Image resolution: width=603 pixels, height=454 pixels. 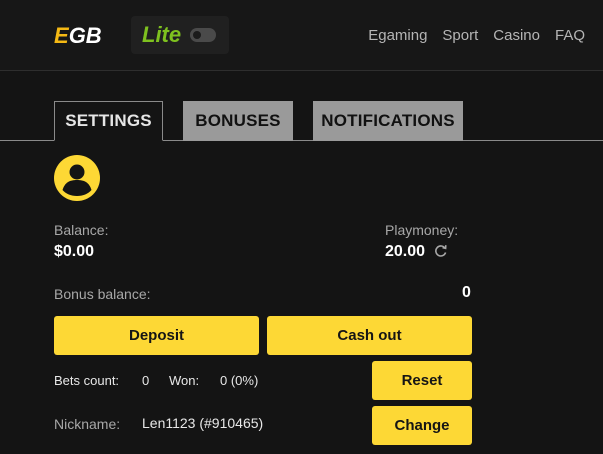 I want to click on logo-letter-e: E, so click(x=61, y=35).